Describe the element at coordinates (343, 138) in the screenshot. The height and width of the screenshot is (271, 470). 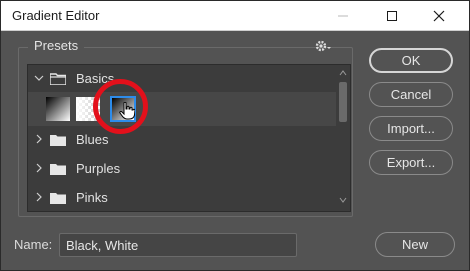
I see `presets-scrollbar` at that location.